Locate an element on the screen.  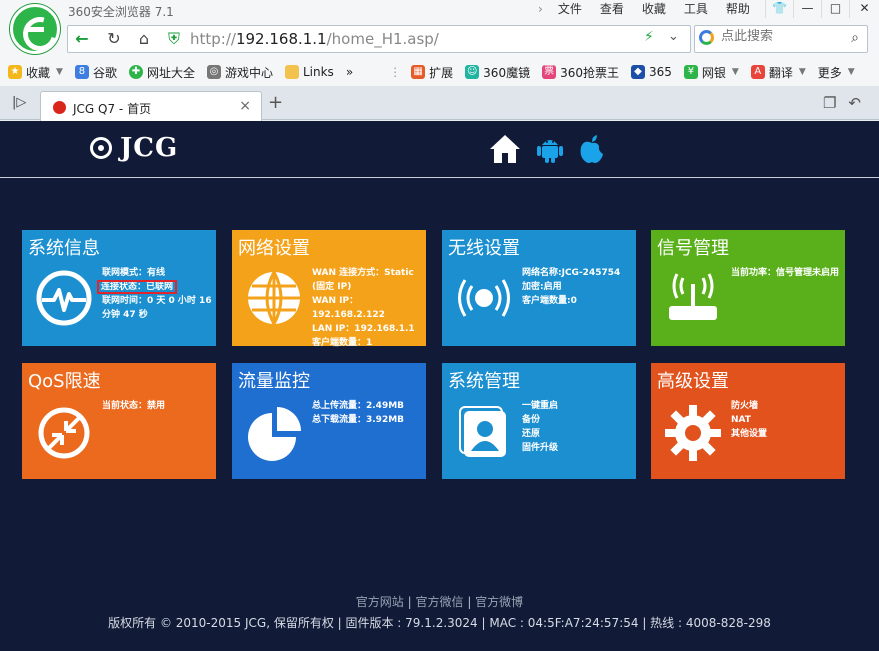
other-settings-link: 其他设置 is located at coordinates (787, 434).